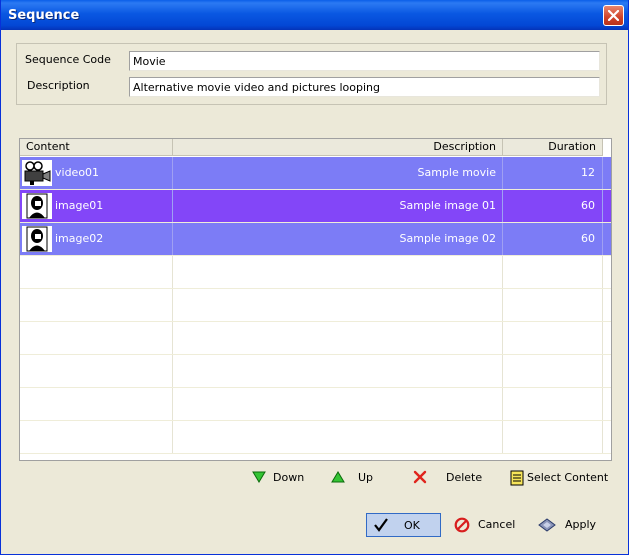 This screenshot has width=629, height=555. I want to click on table-row: video01 Sample movie 12, so click(315, 173).